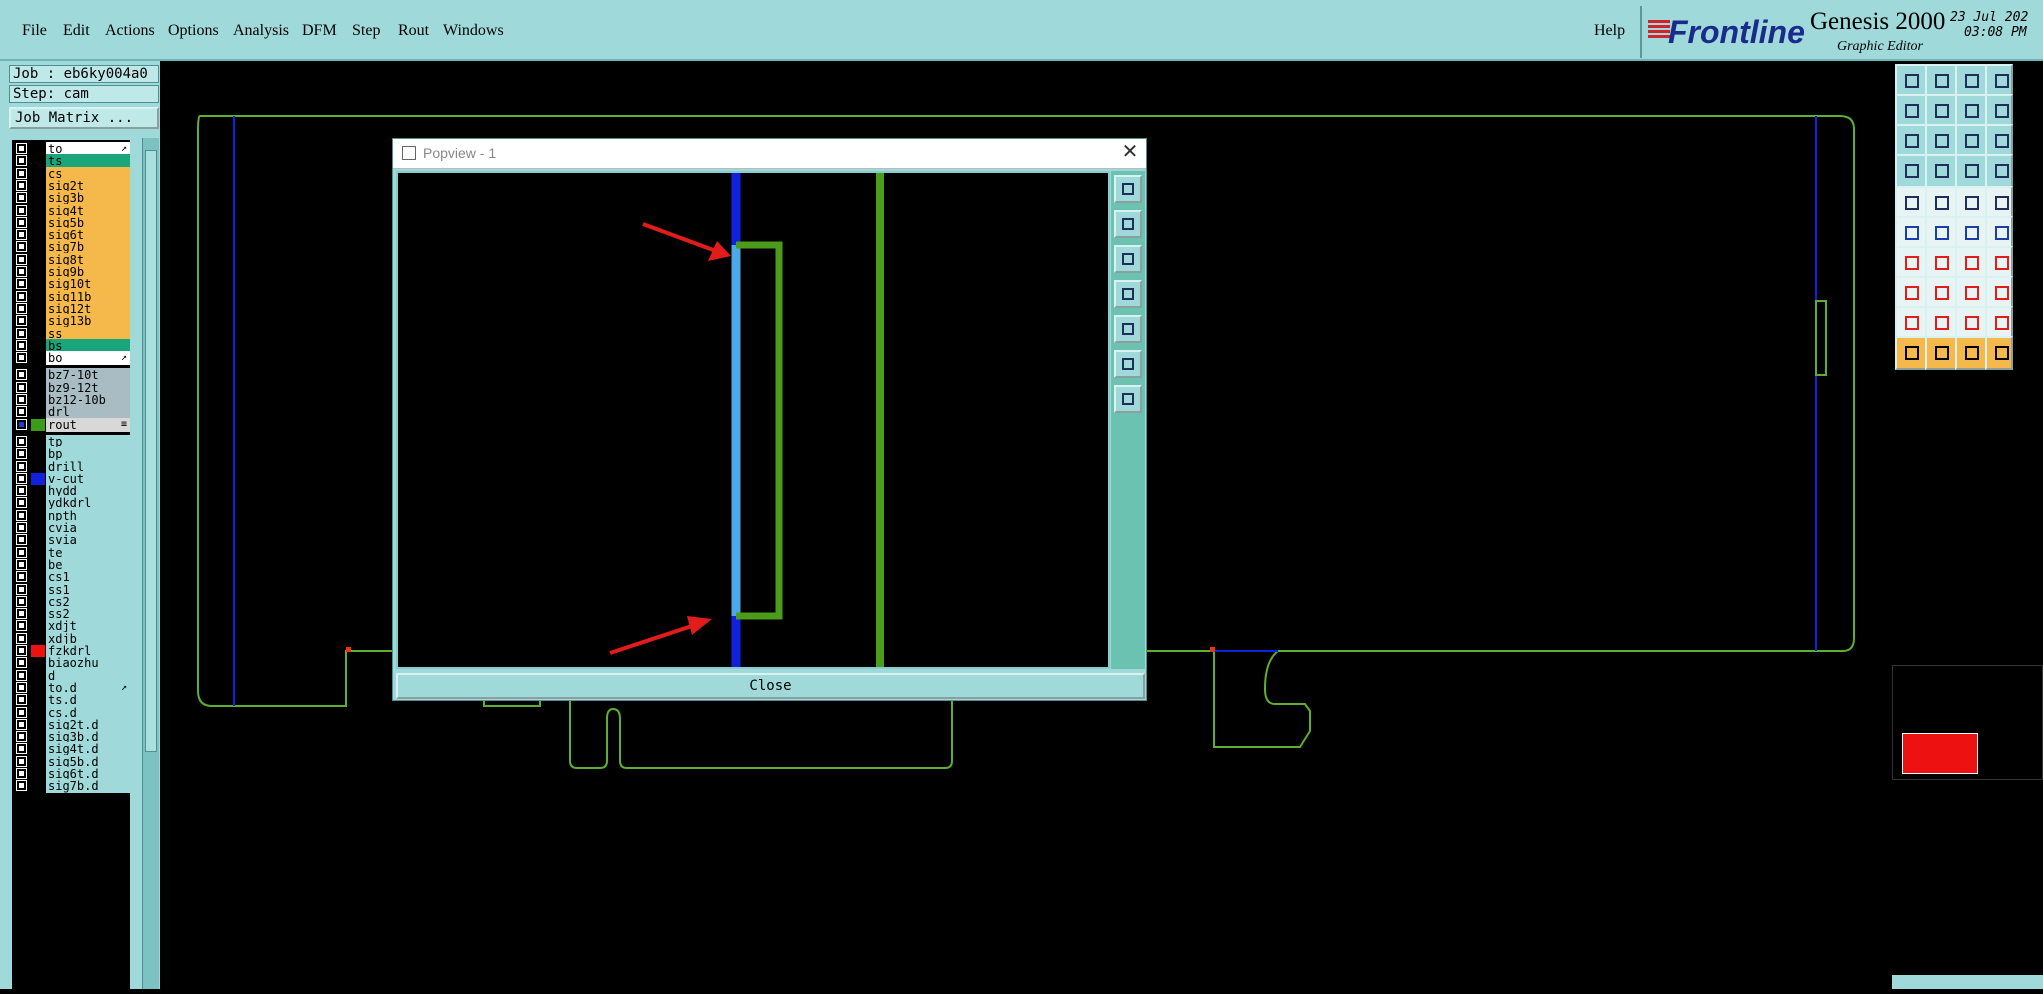 The width and height of the screenshot is (2043, 994). What do you see at coordinates (1999, 353) in the screenshot?
I see `select-mark-tool-icon` at bounding box center [1999, 353].